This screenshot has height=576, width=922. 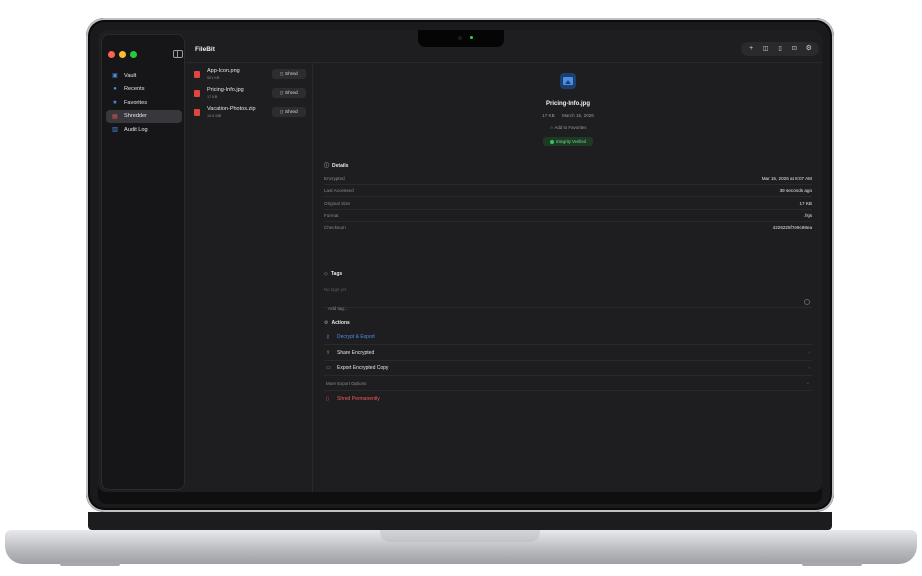 I want to click on info-icon: ⓘ, so click(x=327, y=166).